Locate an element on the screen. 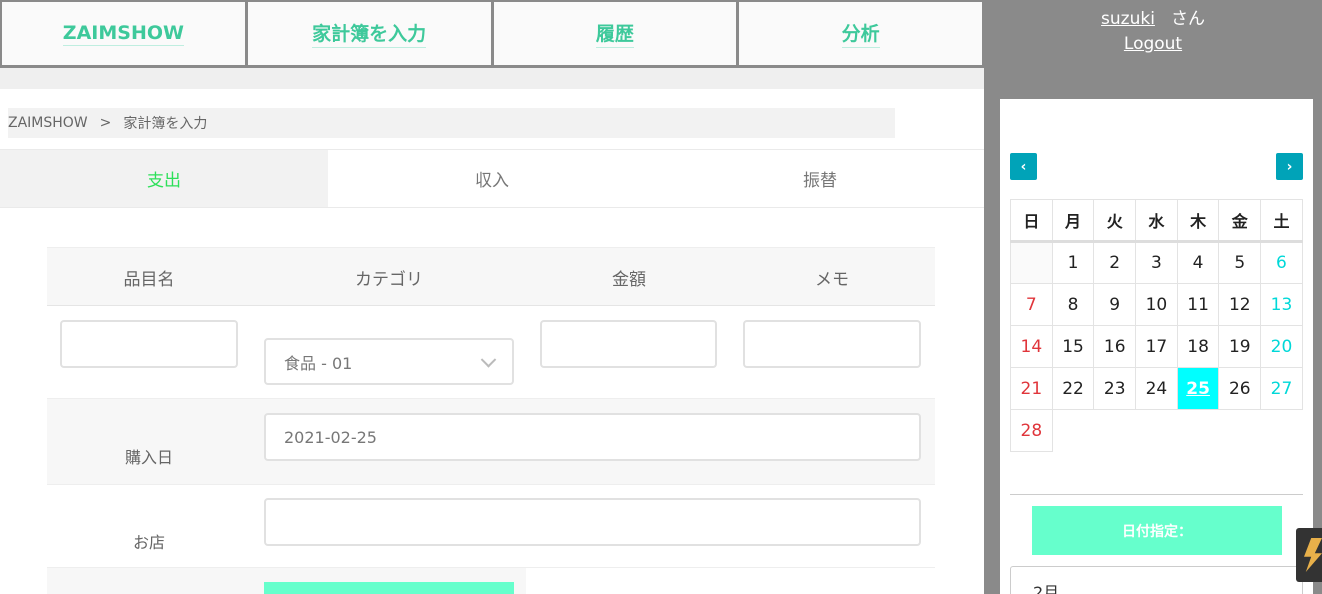  nav-tab-home: ZAIMSHOW is located at coordinates (123, 32).